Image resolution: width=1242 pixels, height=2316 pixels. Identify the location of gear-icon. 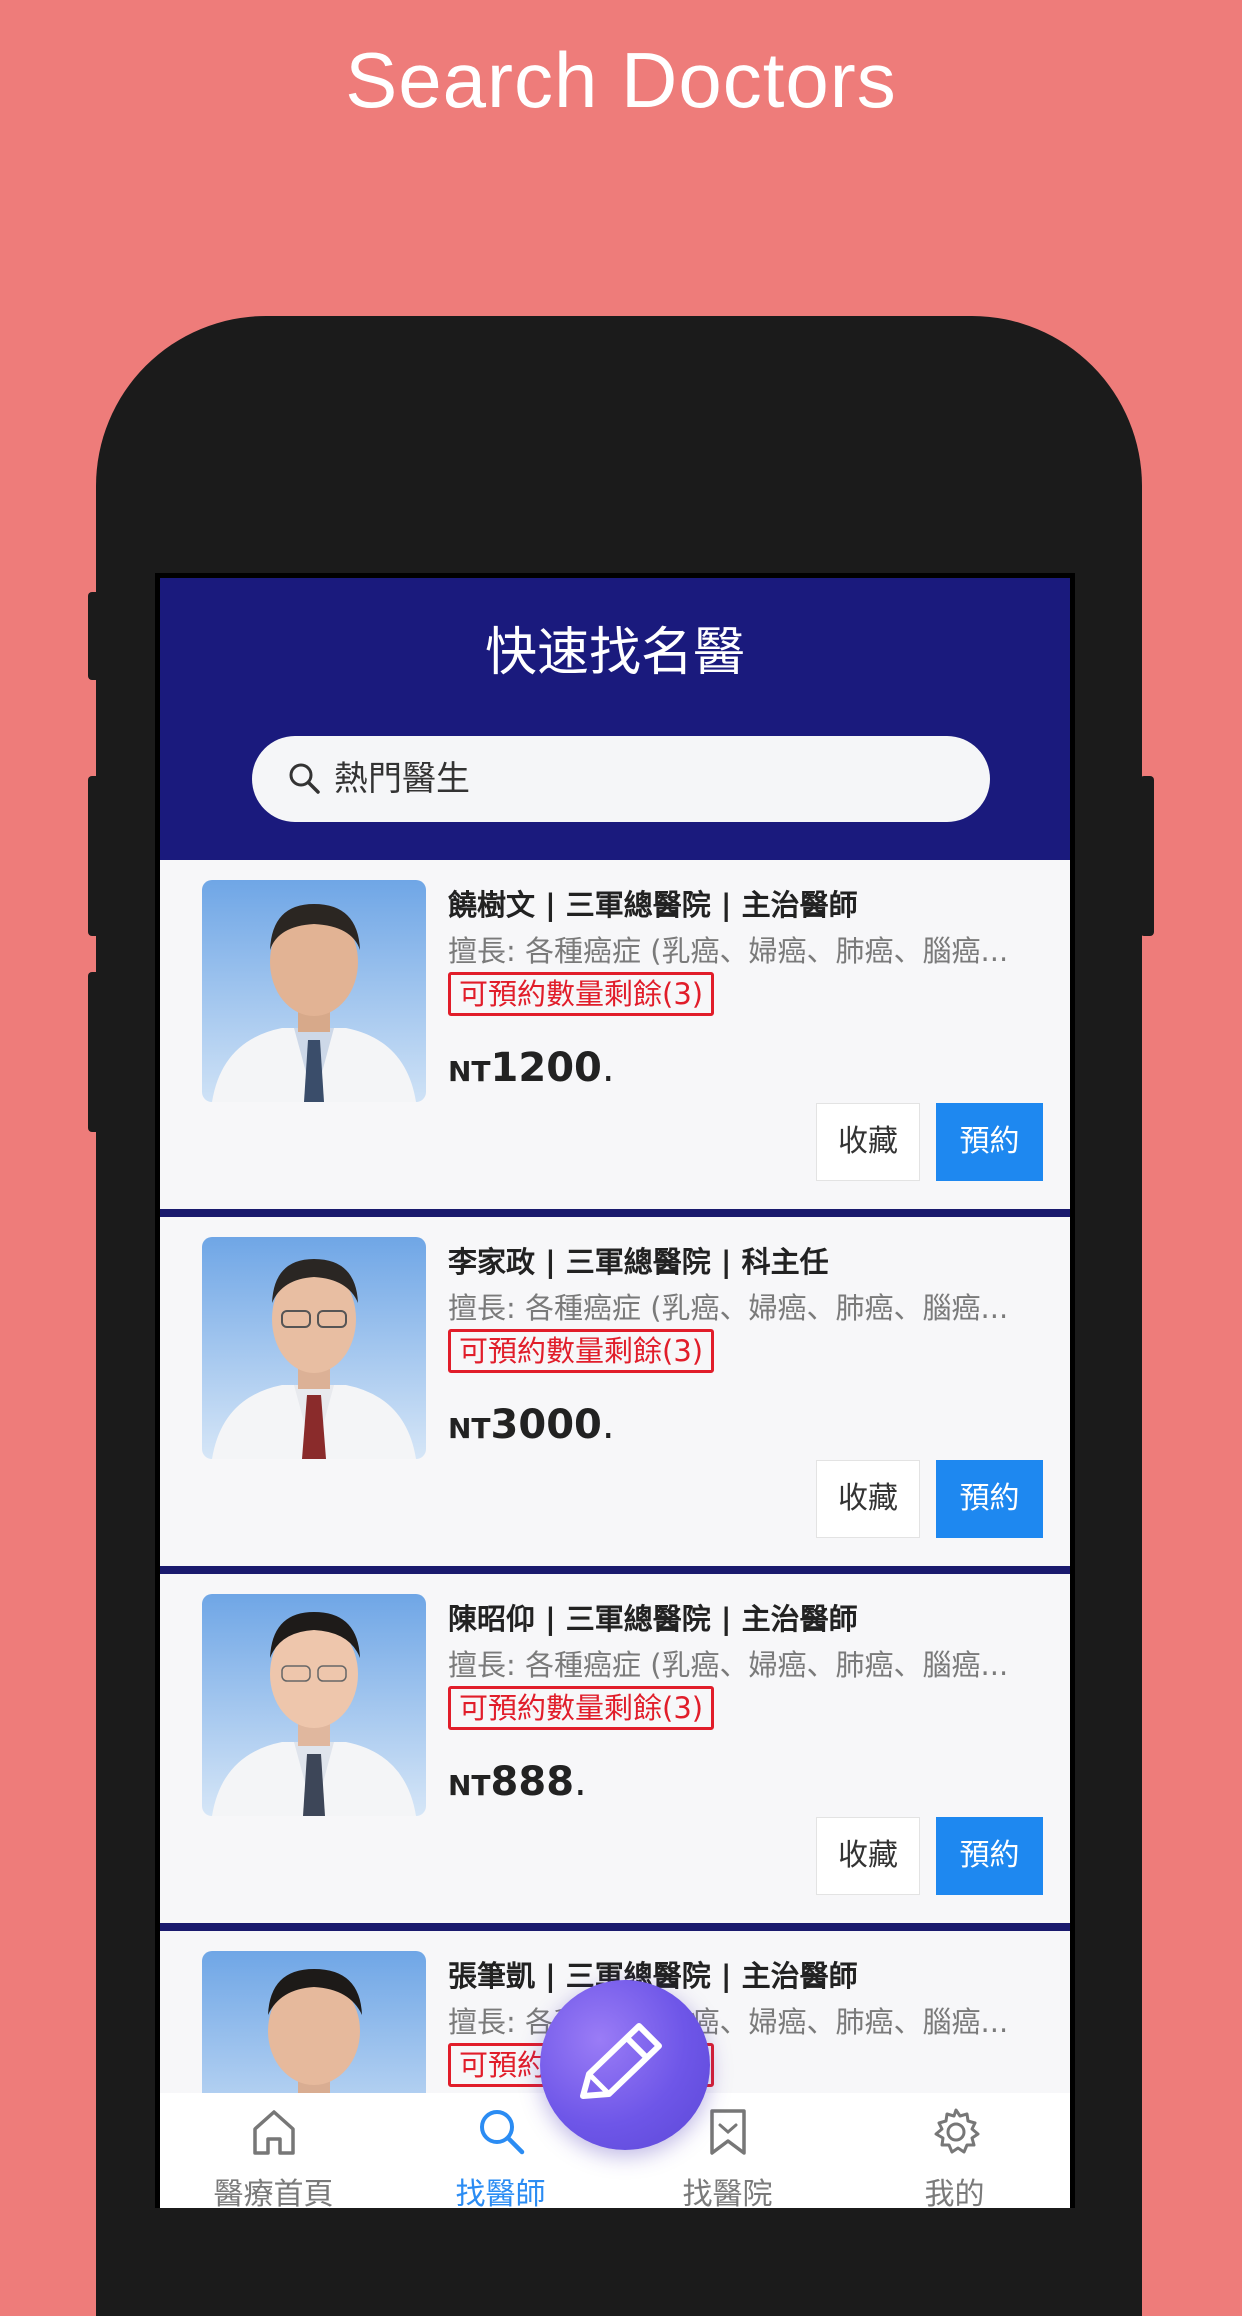
(957, 2131).